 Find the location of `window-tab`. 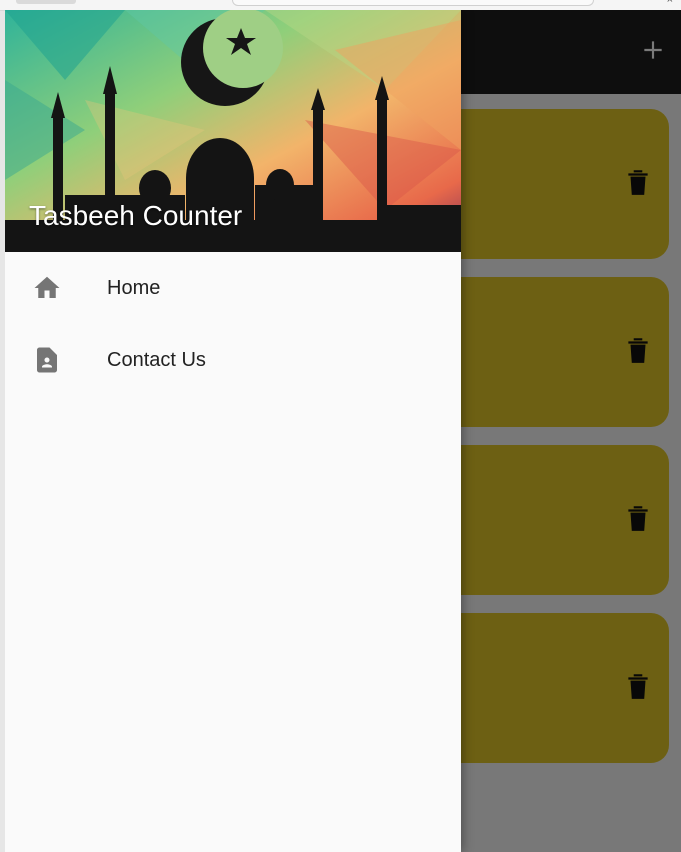

window-tab is located at coordinates (46, 2).